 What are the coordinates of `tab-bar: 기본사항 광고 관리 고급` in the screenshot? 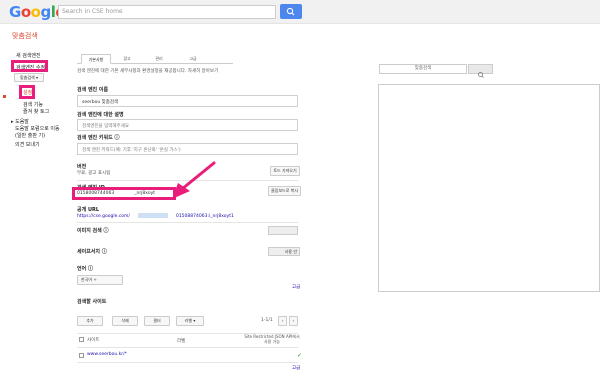 It's located at (155, 59).